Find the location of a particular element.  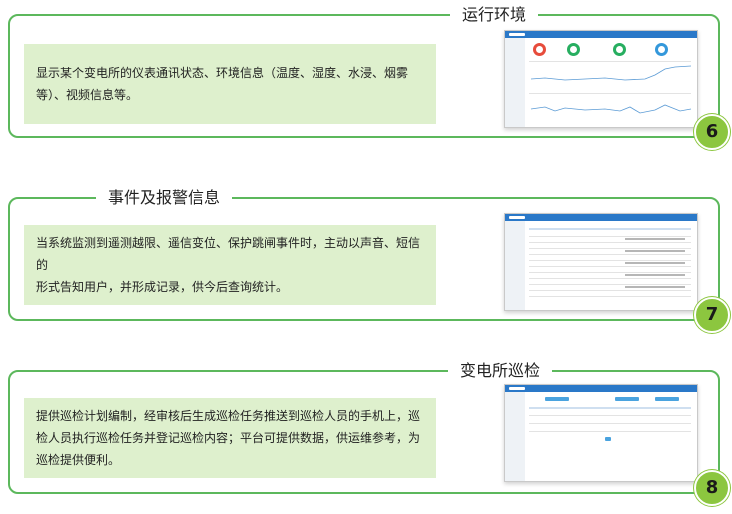

description-line: 提供巡检计划编制，经审核后生成巡检任务推送到巡检人员的手机上，巡 is located at coordinates (228, 416).